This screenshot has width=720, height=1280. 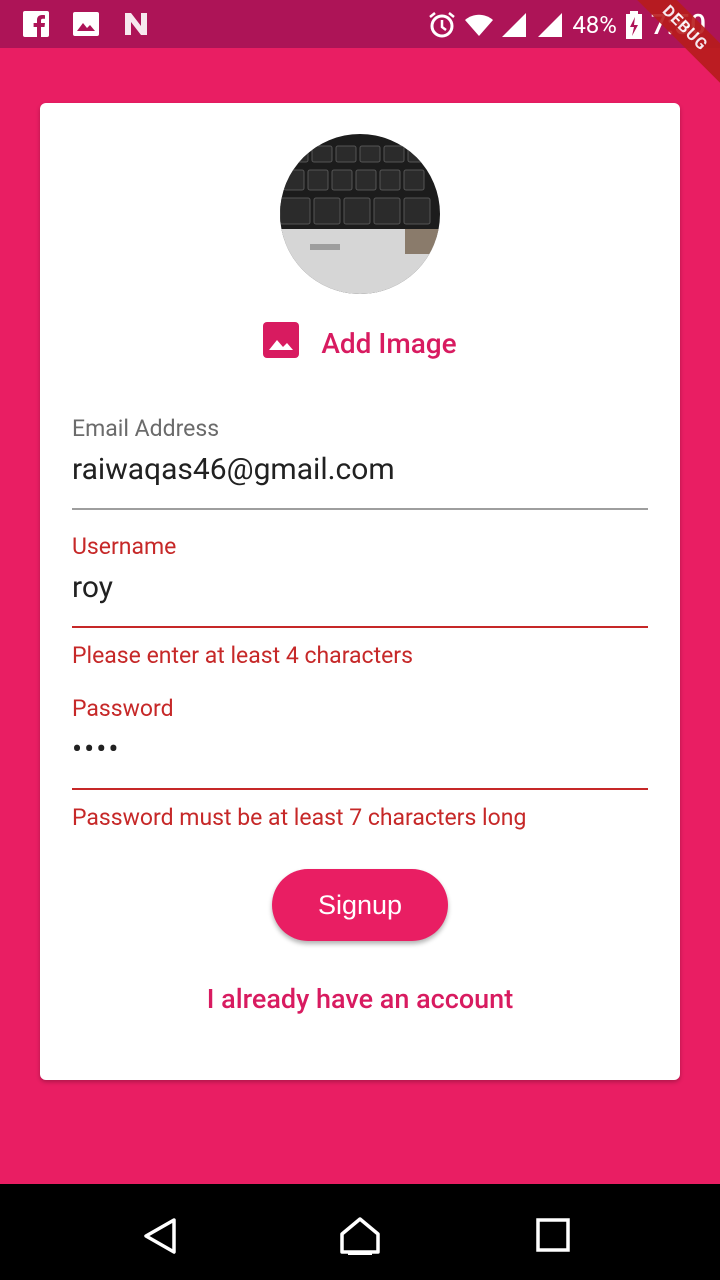 I want to click on password-label: Password, so click(x=123, y=708).